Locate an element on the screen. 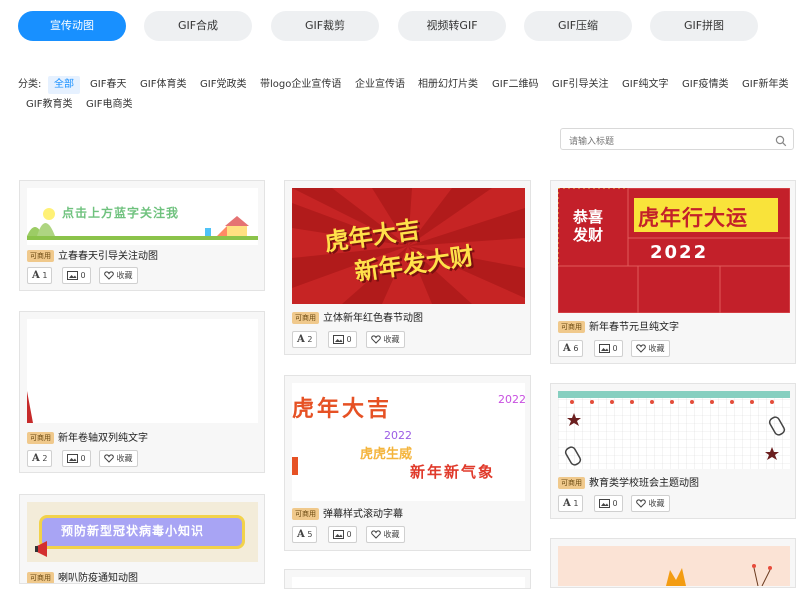 This screenshot has width=800, height=589. tab-gif-puzzle: GIF拼图 is located at coordinates (704, 26).